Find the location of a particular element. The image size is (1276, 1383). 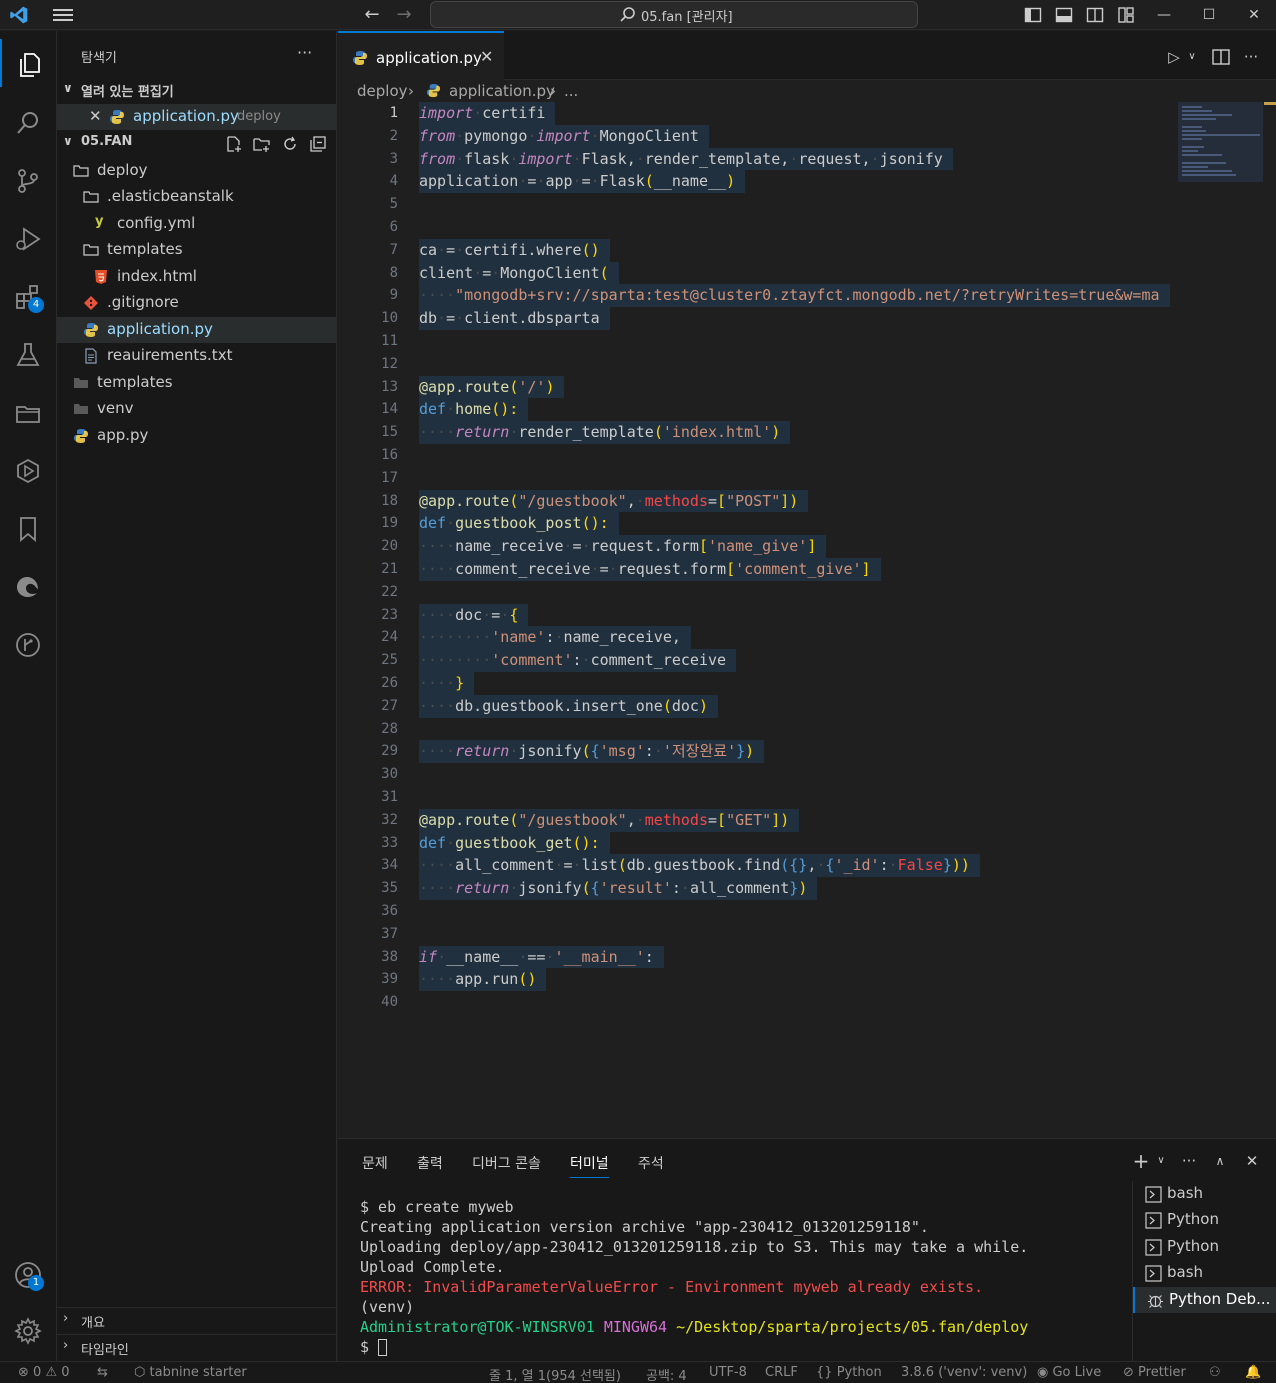

refresh-icon is located at coordinates (290, 144).